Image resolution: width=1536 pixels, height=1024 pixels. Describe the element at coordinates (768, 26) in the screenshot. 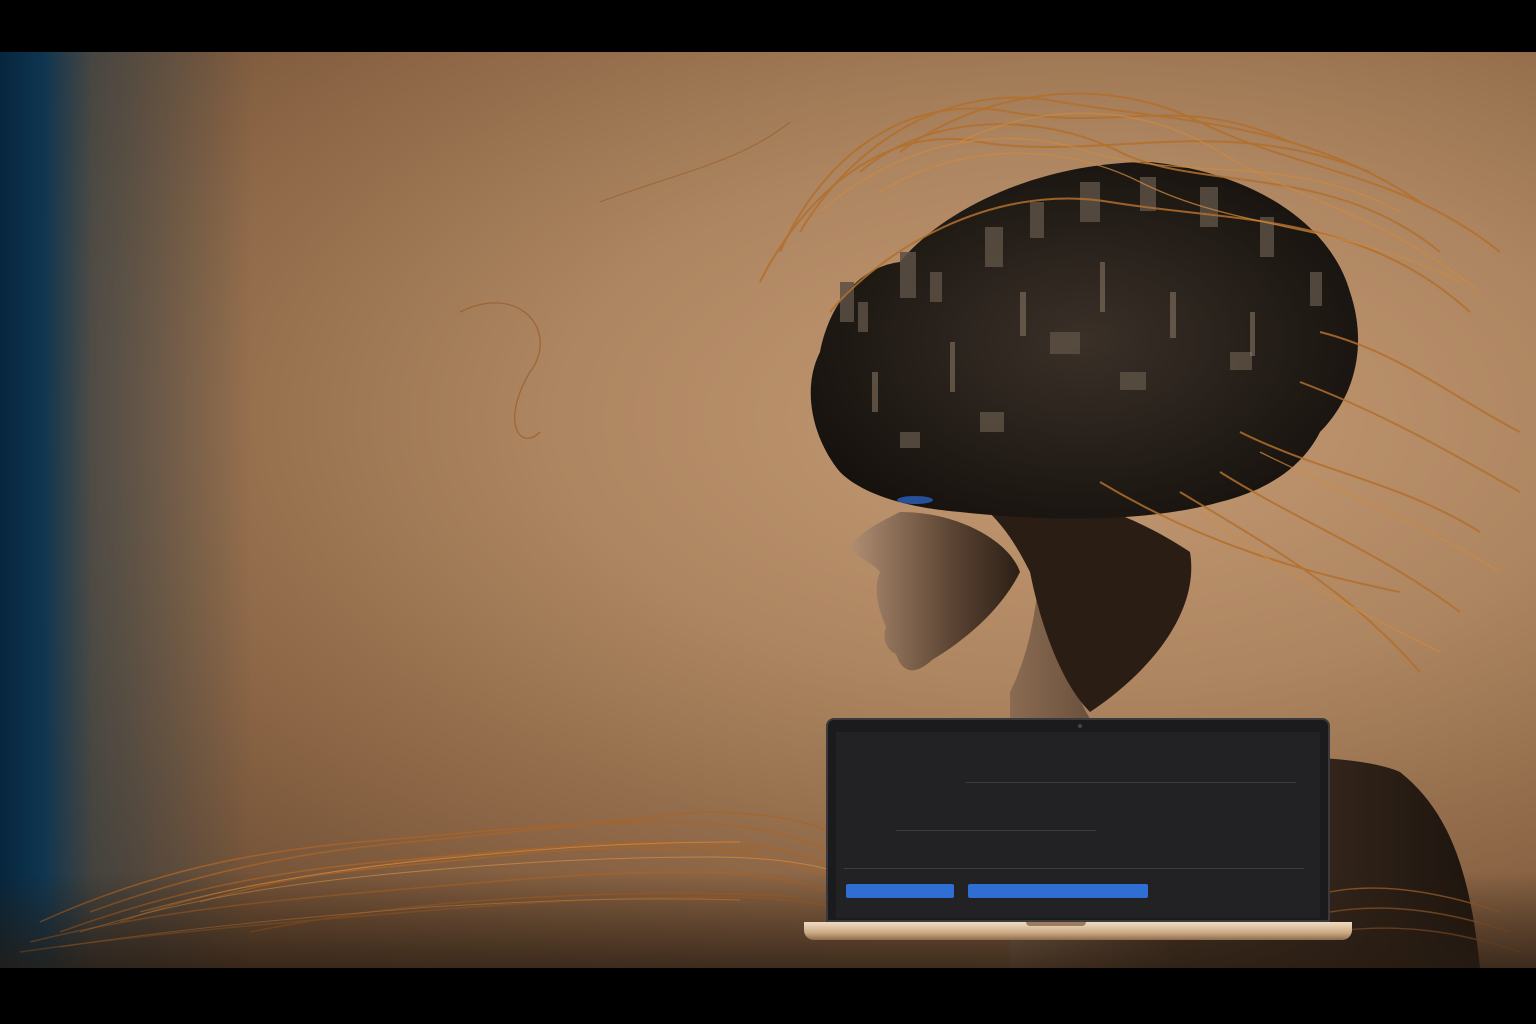

I see `letterbox-top` at that location.